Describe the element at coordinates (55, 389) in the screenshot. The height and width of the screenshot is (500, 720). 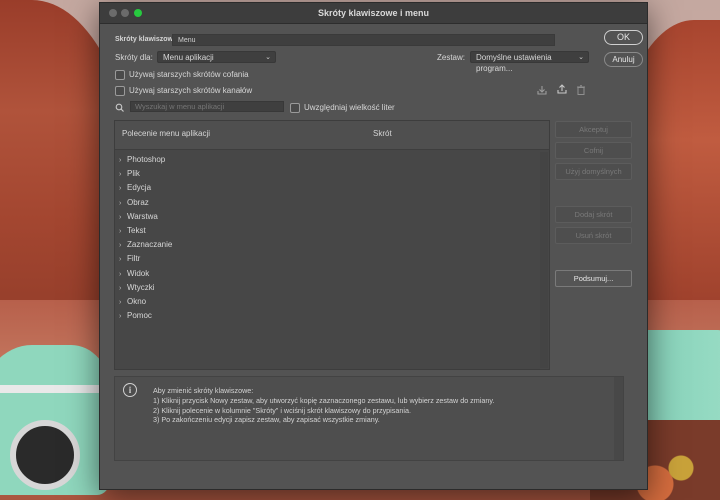
I see `car-trim` at that location.